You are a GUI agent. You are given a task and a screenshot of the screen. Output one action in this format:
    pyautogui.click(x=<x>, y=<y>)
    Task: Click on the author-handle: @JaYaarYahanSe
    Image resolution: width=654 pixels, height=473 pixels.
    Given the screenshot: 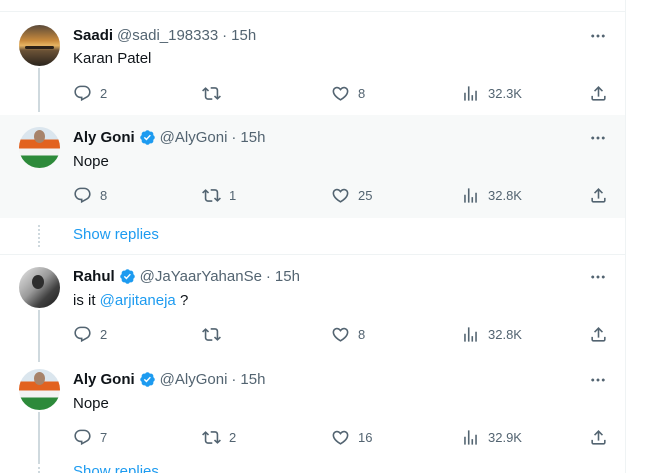 What is the action you would take?
    pyautogui.click(x=201, y=276)
    